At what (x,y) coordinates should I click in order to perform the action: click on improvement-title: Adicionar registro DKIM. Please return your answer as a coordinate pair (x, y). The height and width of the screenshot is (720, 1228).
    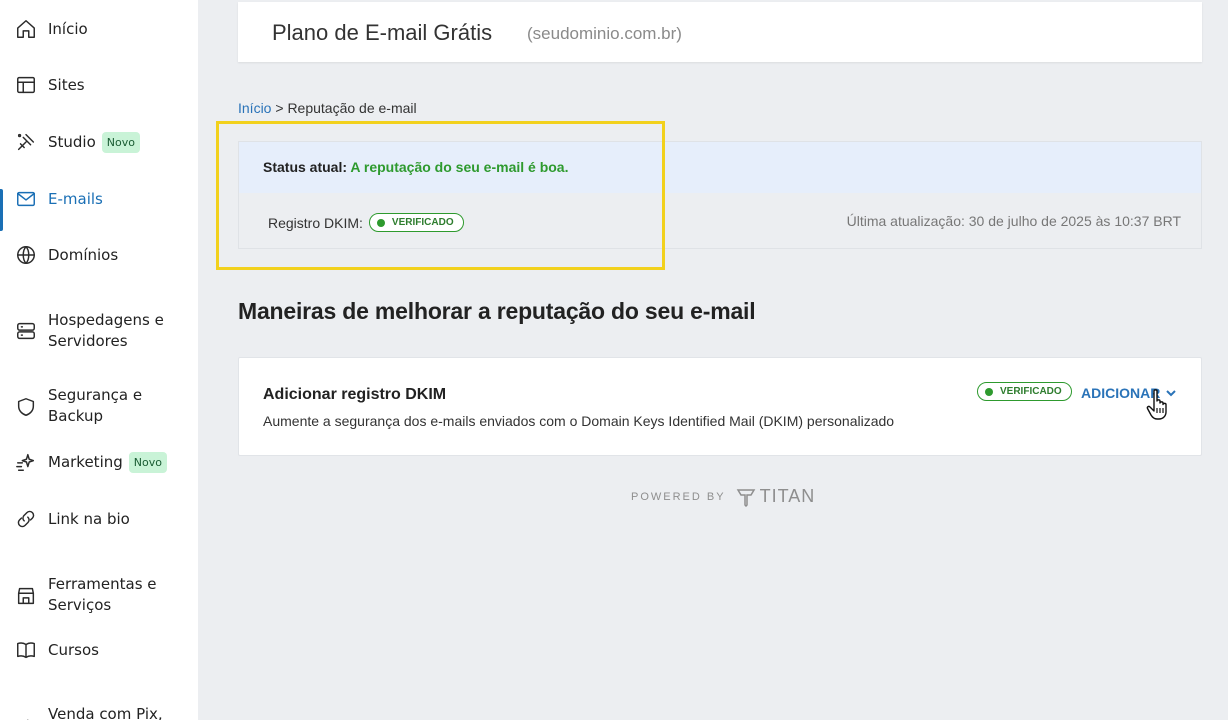
    Looking at the image, I should click on (355, 394).